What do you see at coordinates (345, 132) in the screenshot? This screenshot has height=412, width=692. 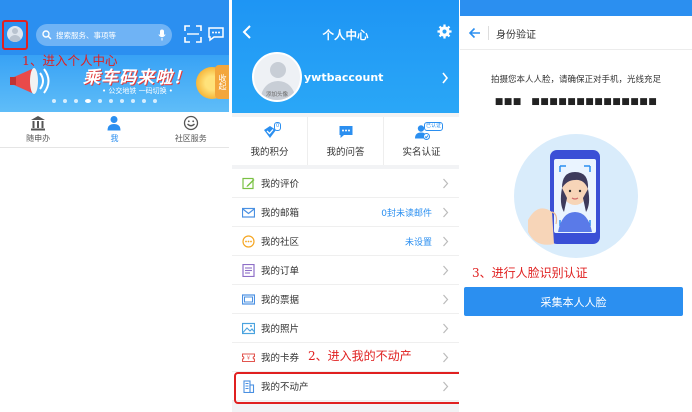 I see `chat-bubble-icon` at bounding box center [345, 132].